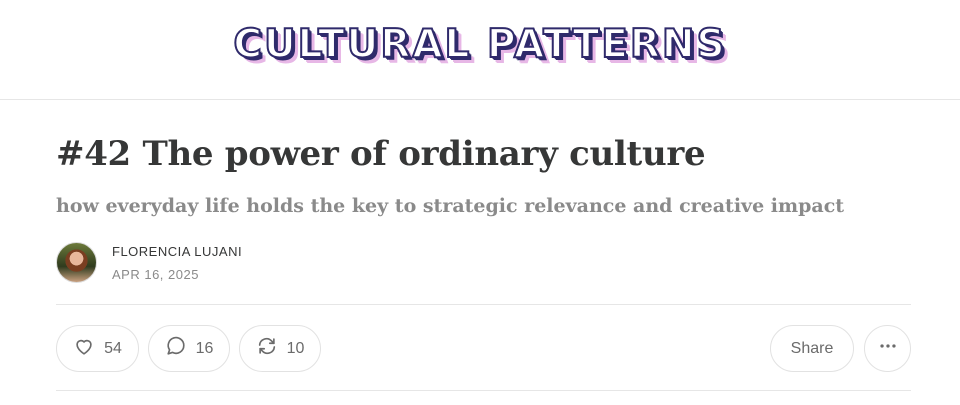 This screenshot has width=960, height=405. Describe the element at coordinates (76, 262) in the screenshot. I see `author-avatar` at that location.